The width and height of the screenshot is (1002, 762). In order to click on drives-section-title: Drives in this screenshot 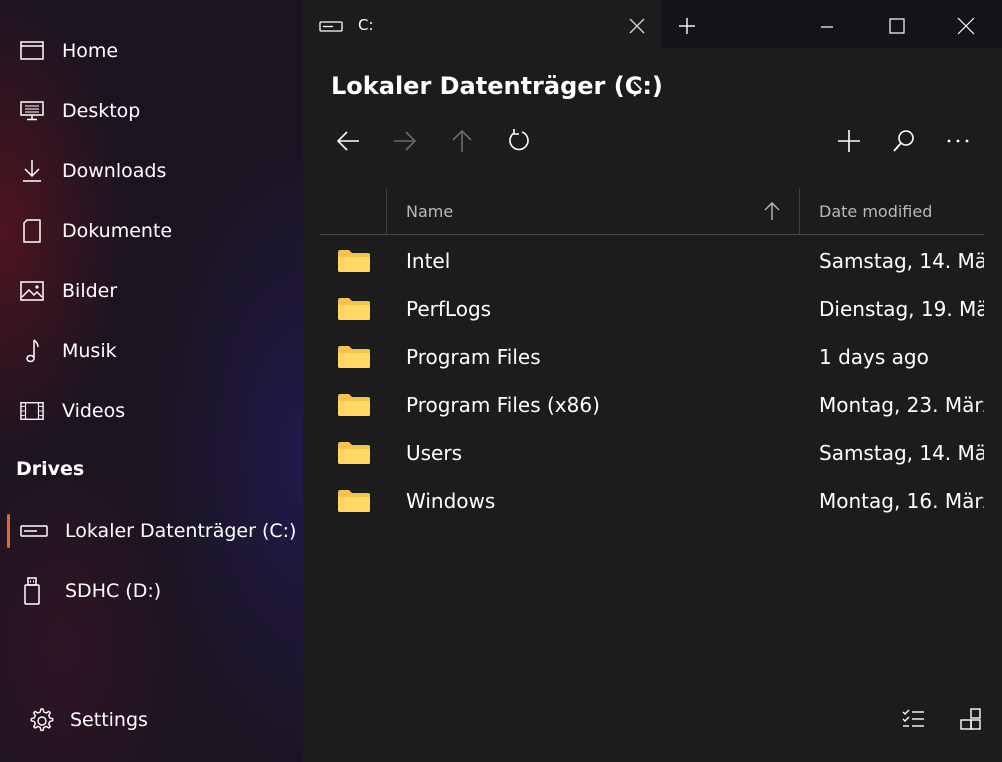, I will do `click(50, 469)`.